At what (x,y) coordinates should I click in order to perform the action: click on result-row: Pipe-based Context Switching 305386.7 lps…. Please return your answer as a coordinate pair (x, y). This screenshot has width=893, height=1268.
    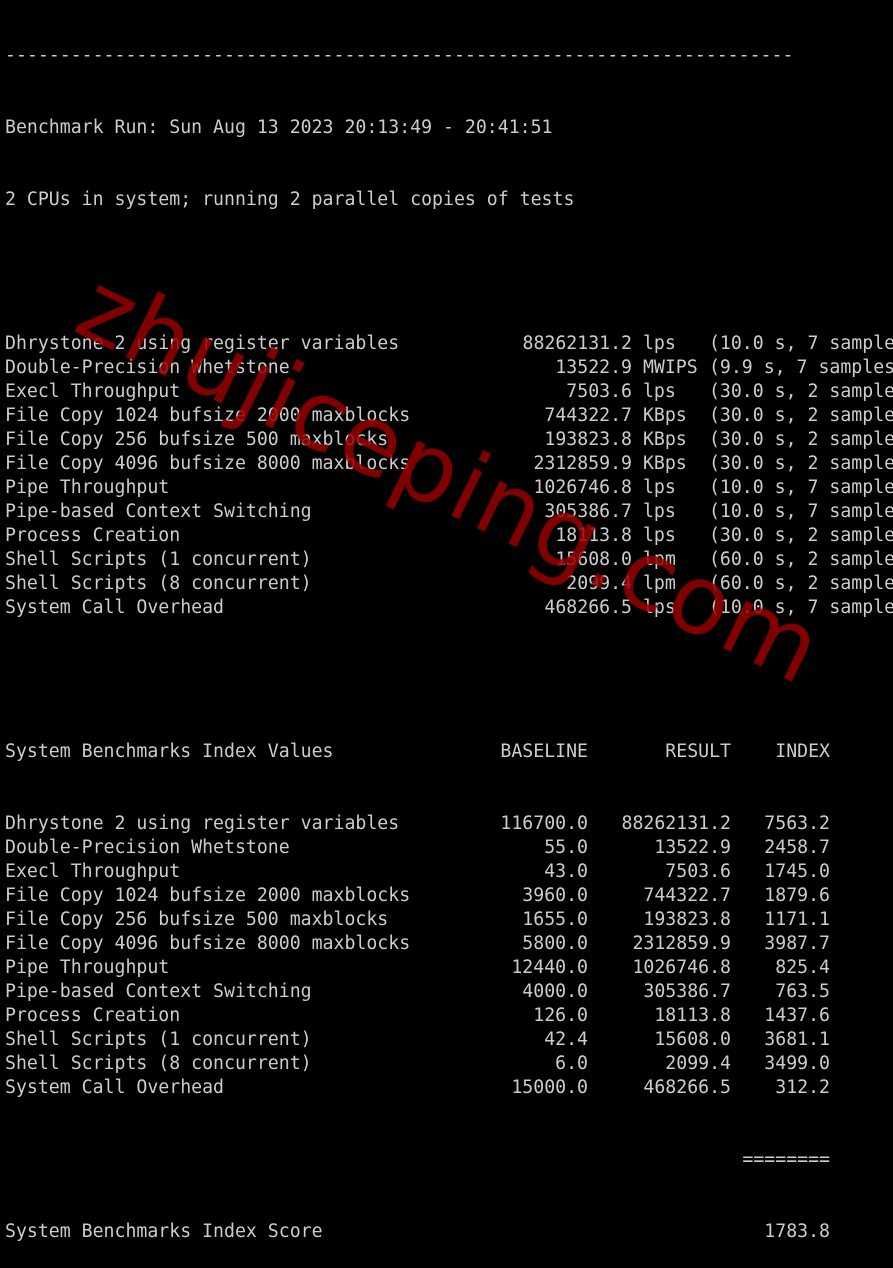
    Looking at the image, I should click on (449, 512).